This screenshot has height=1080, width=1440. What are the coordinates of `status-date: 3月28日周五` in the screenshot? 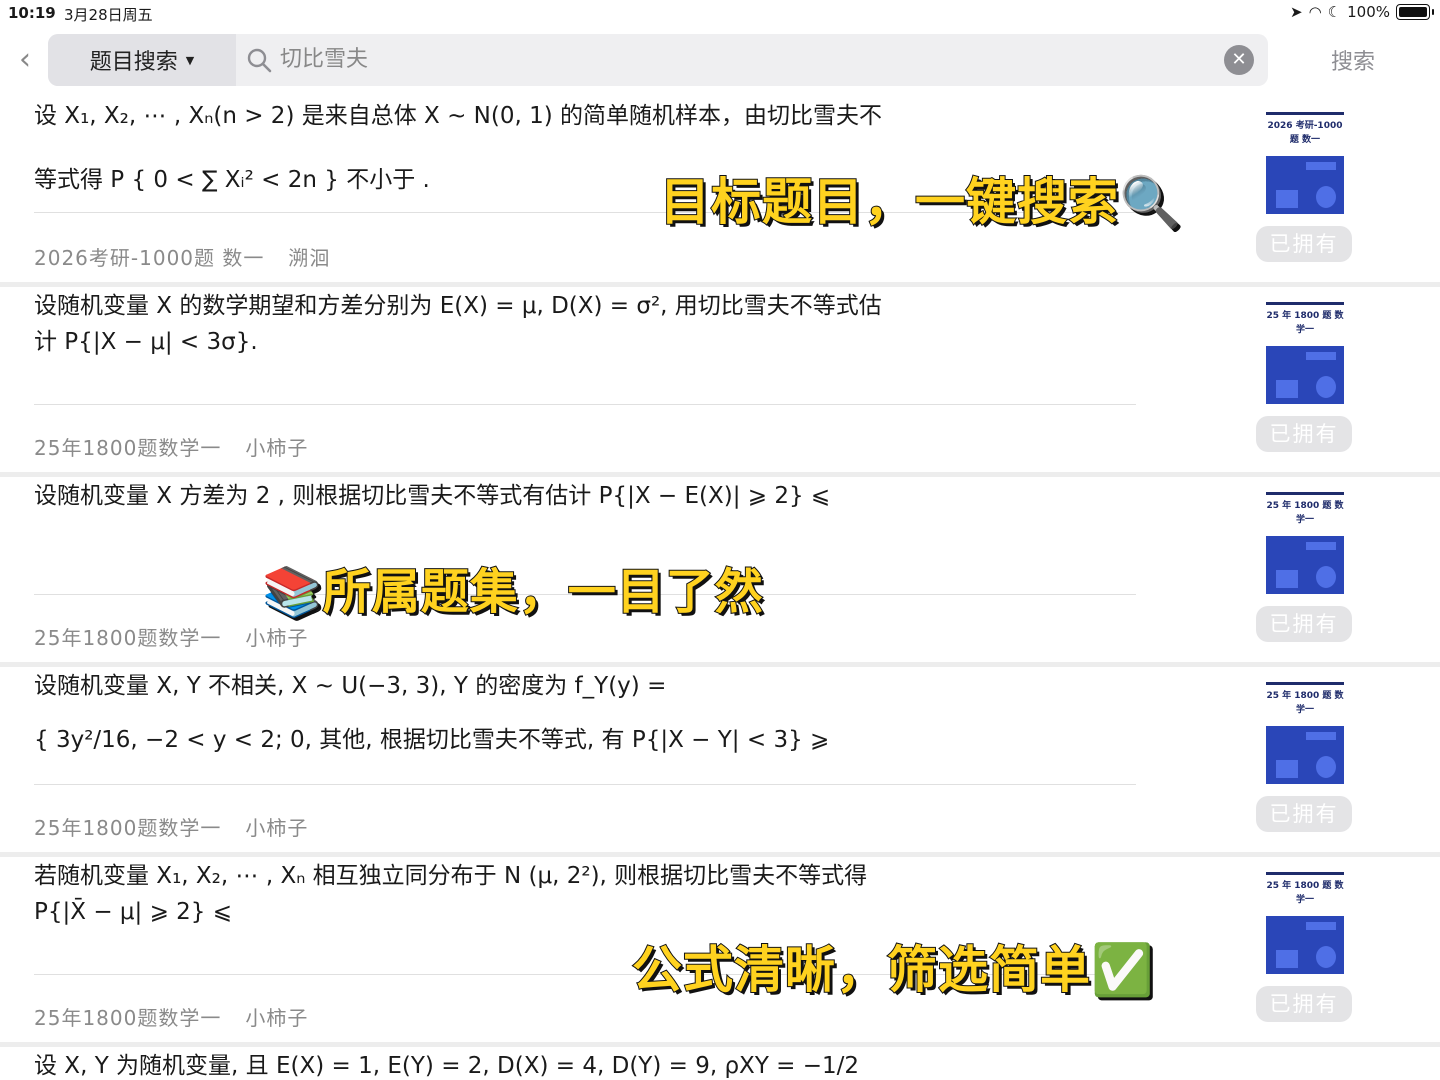 It's located at (108, 15).